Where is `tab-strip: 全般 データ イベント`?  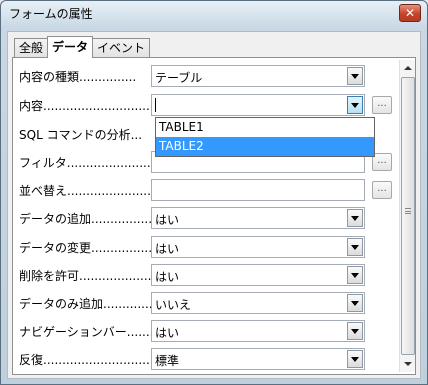 tab-strip: 全般 データ イベント is located at coordinates (82, 47).